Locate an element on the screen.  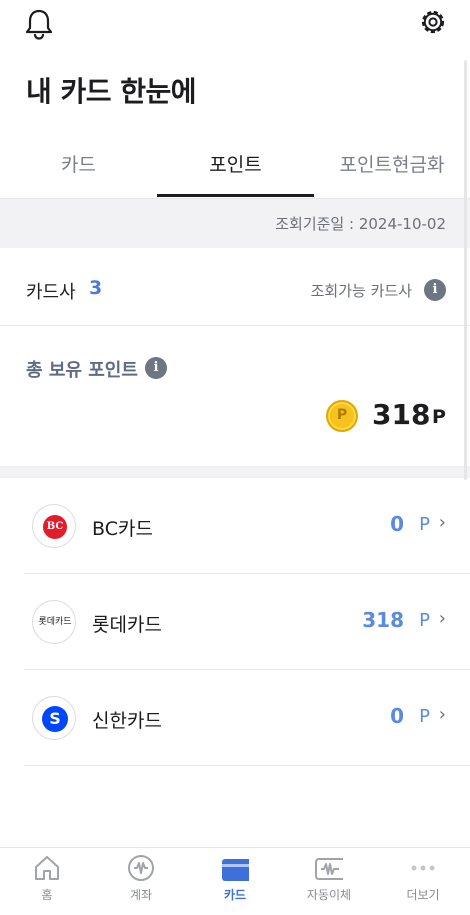
section-divider is located at coordinates (235, 472).